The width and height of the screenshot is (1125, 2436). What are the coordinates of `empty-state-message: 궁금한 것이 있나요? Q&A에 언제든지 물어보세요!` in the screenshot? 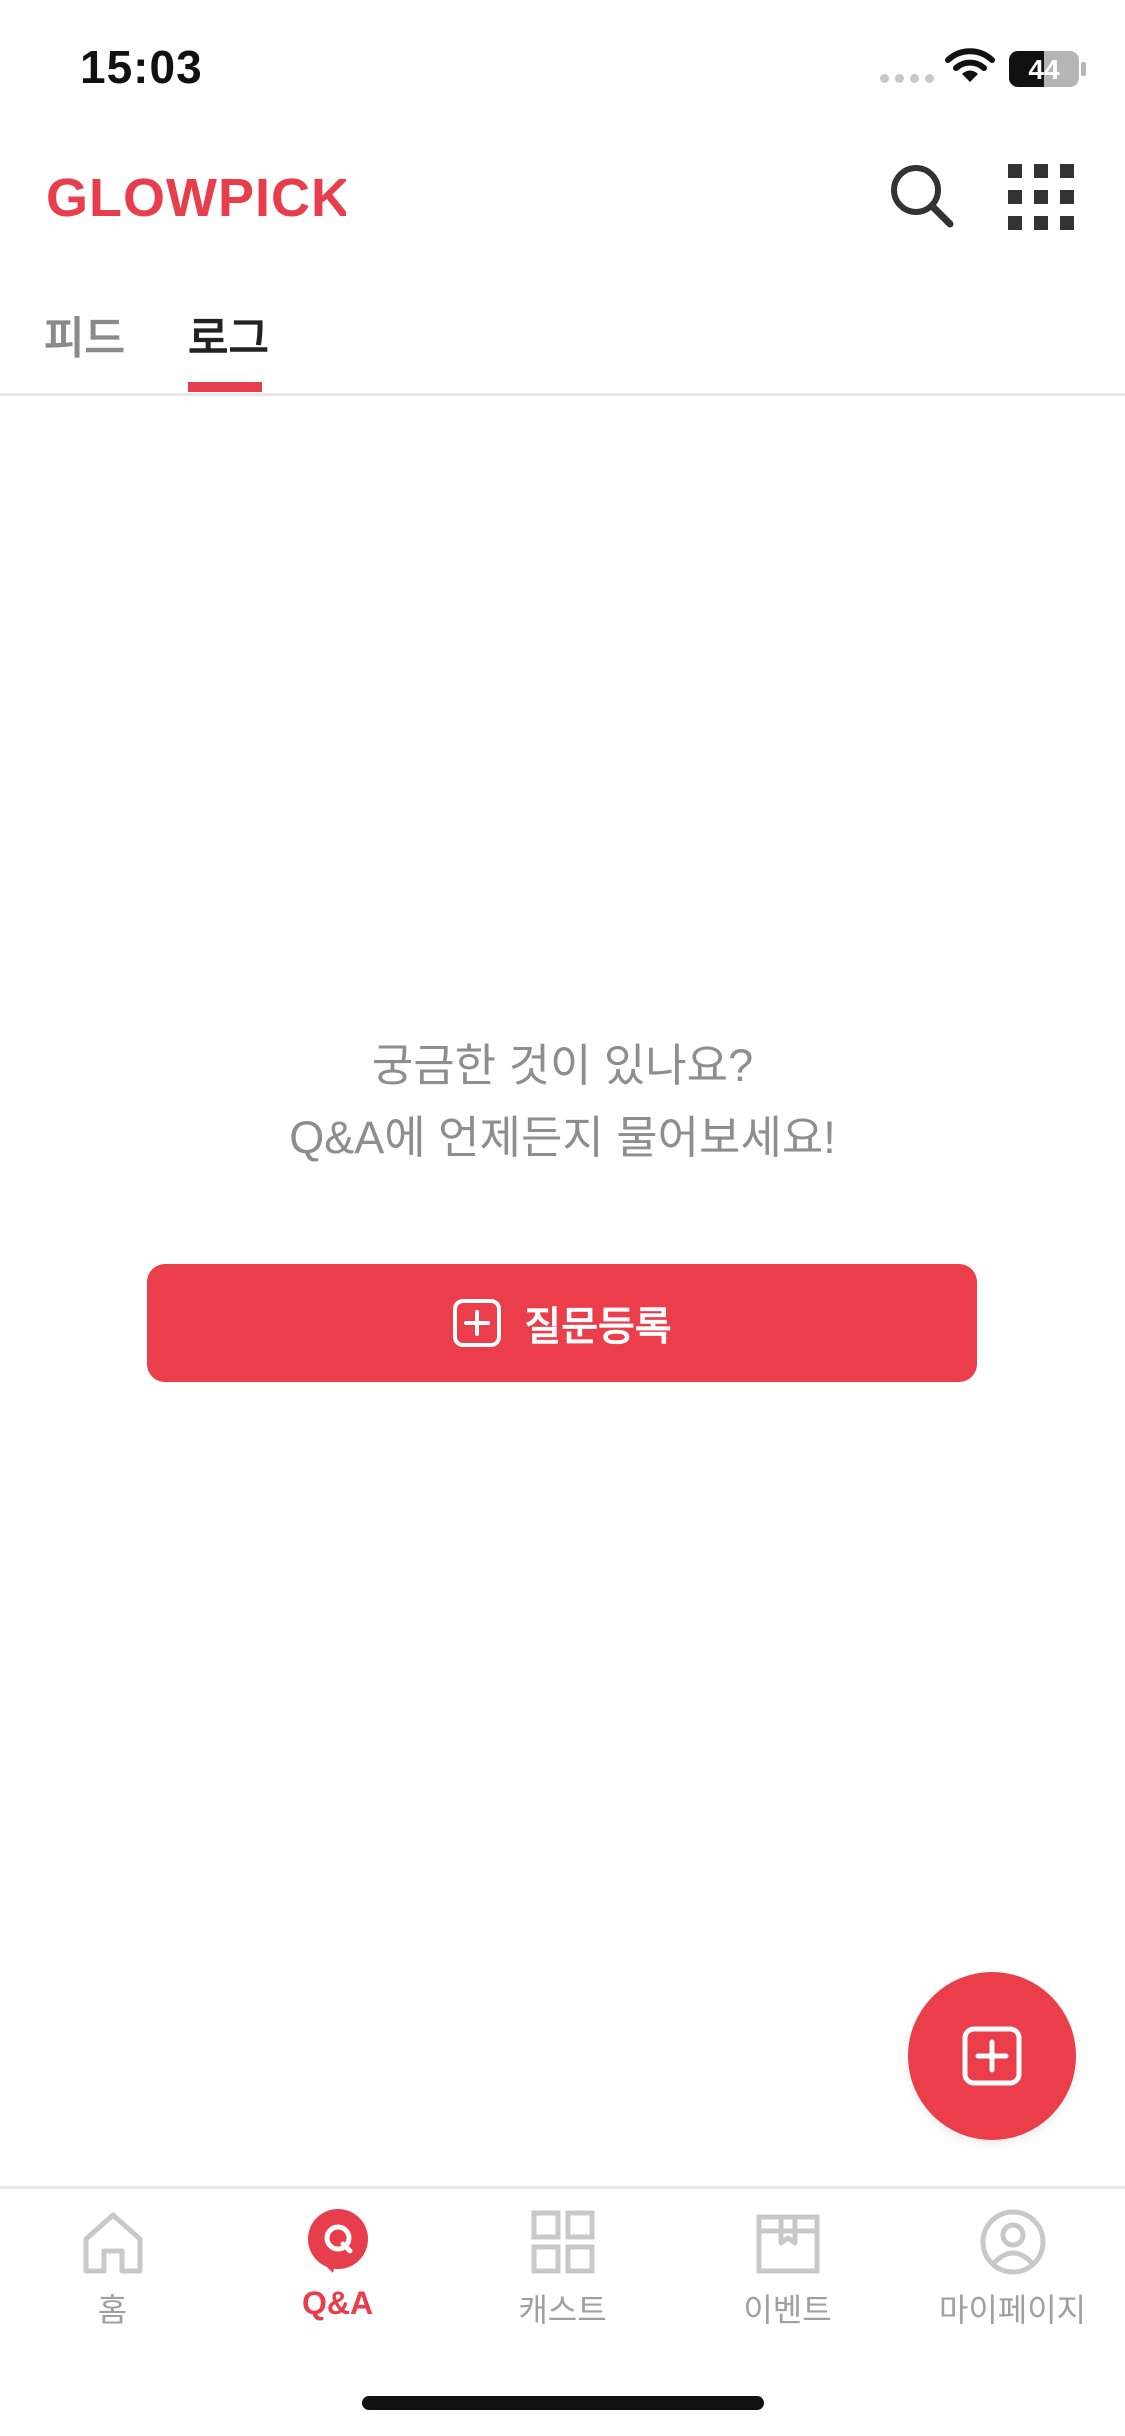 It's located at (562, 1102).